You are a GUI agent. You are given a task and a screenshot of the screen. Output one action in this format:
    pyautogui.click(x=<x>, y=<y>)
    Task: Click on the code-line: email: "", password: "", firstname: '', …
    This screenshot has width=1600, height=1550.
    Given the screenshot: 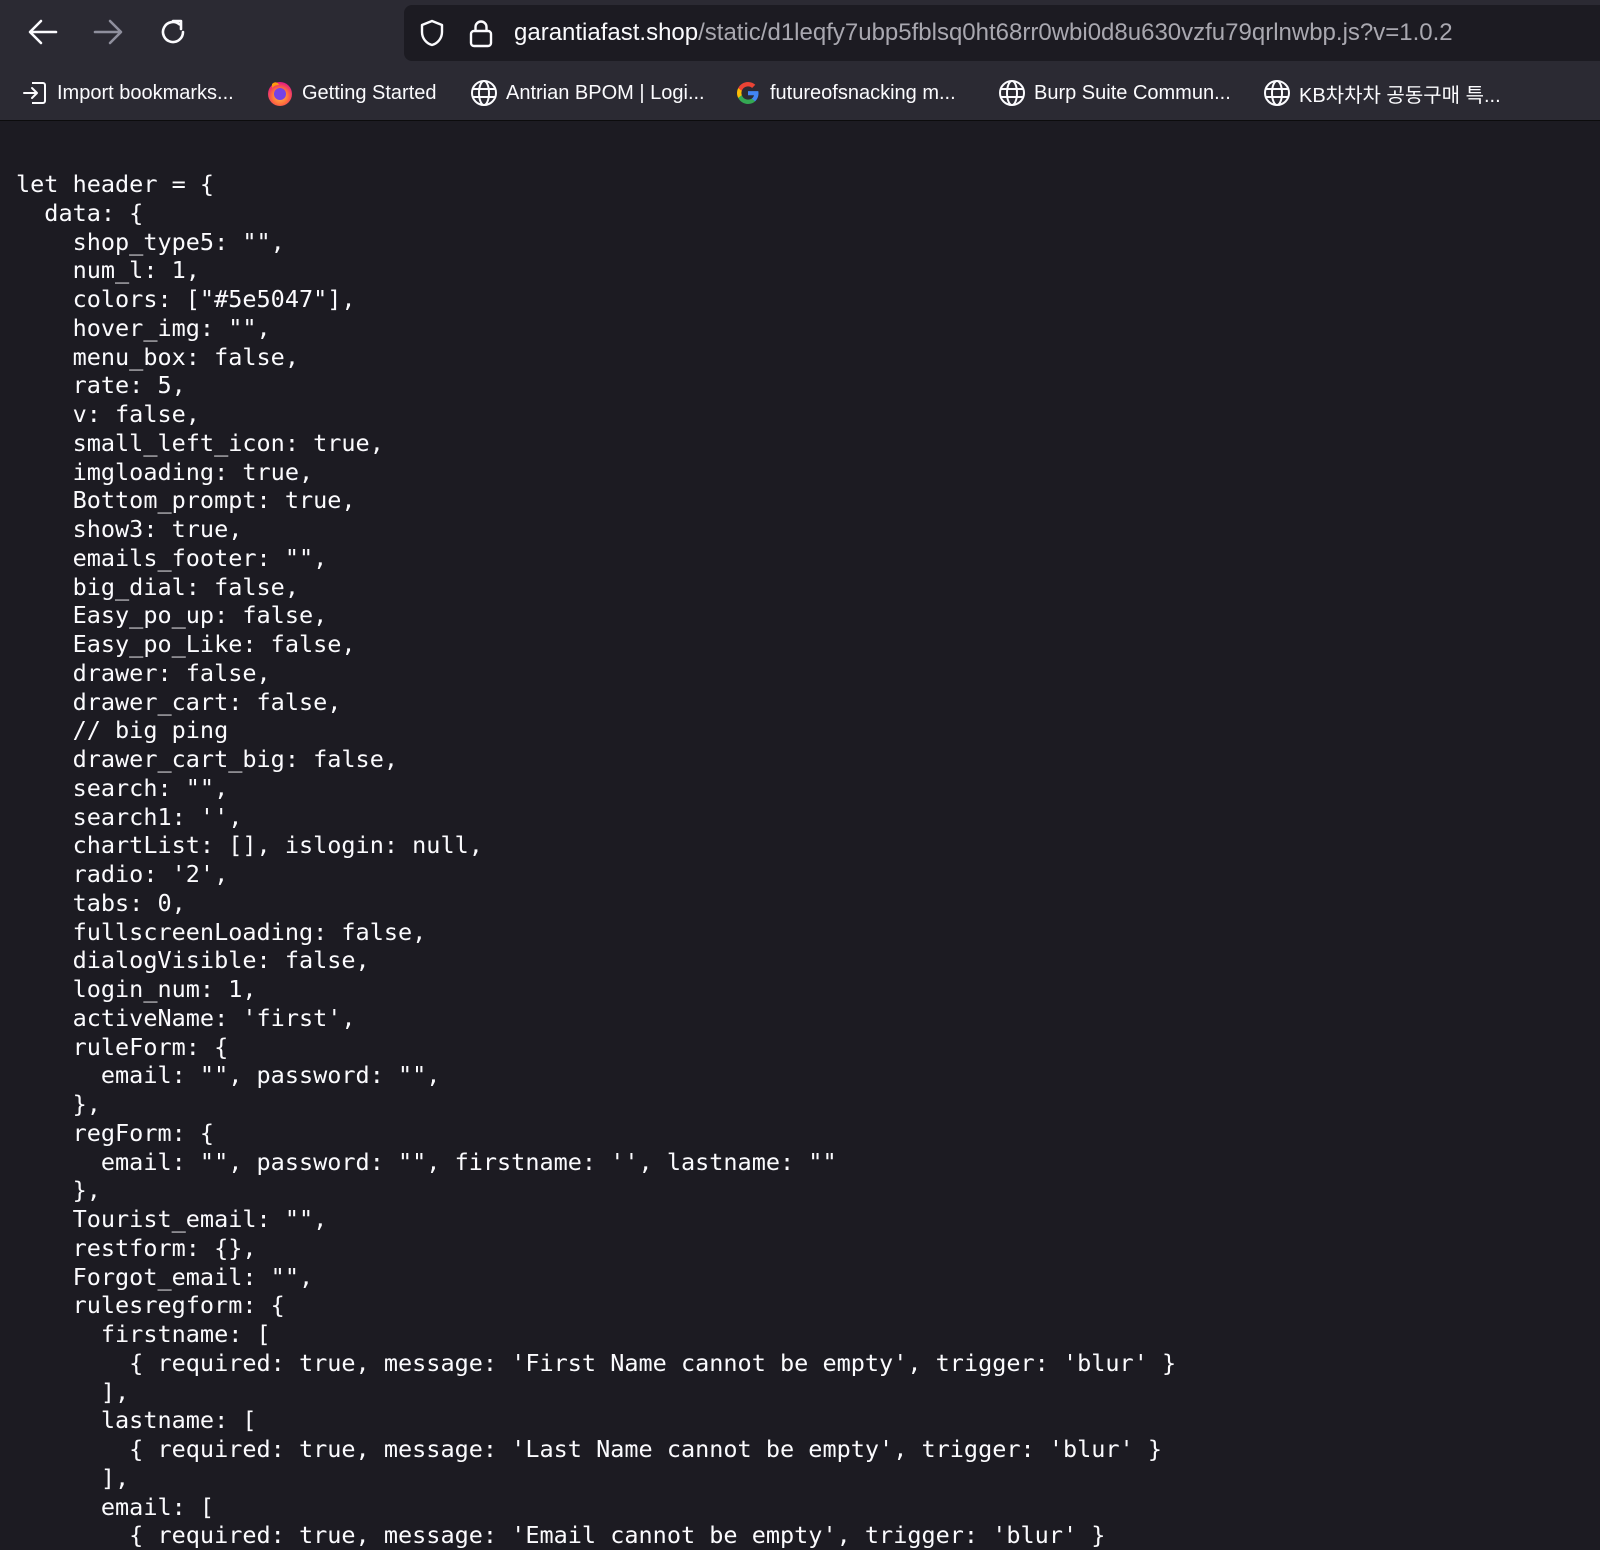 What is the action you would take?
    pyautogui.click(x=426, y=1161)
    